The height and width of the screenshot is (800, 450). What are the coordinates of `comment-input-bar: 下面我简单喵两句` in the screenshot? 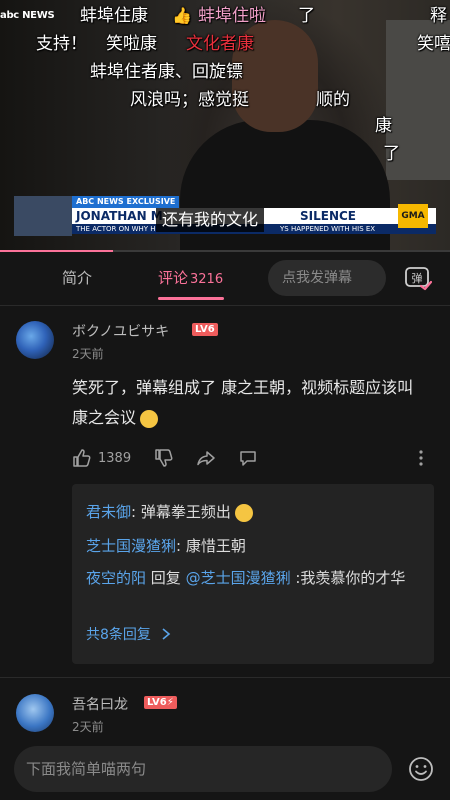 It's located at (225, 770).